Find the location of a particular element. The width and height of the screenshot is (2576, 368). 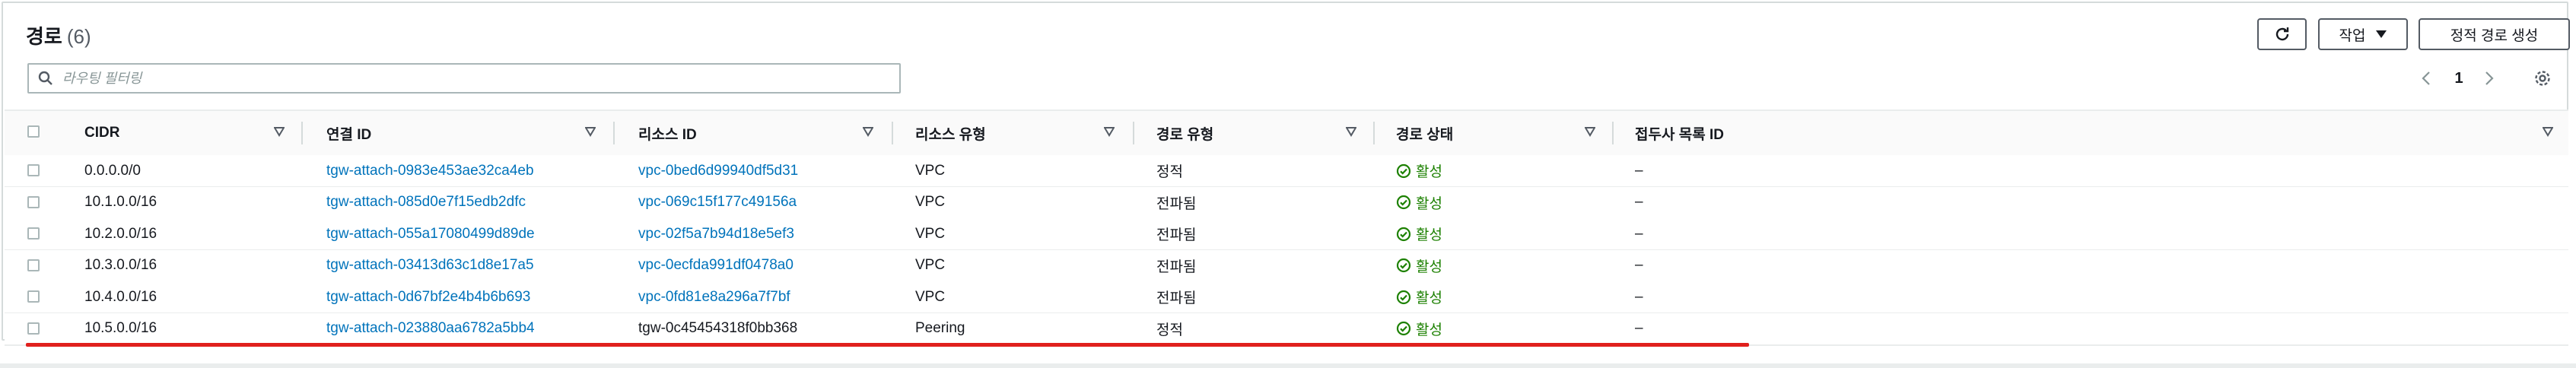

refresh-icon is located at coordinates (2281, 34).